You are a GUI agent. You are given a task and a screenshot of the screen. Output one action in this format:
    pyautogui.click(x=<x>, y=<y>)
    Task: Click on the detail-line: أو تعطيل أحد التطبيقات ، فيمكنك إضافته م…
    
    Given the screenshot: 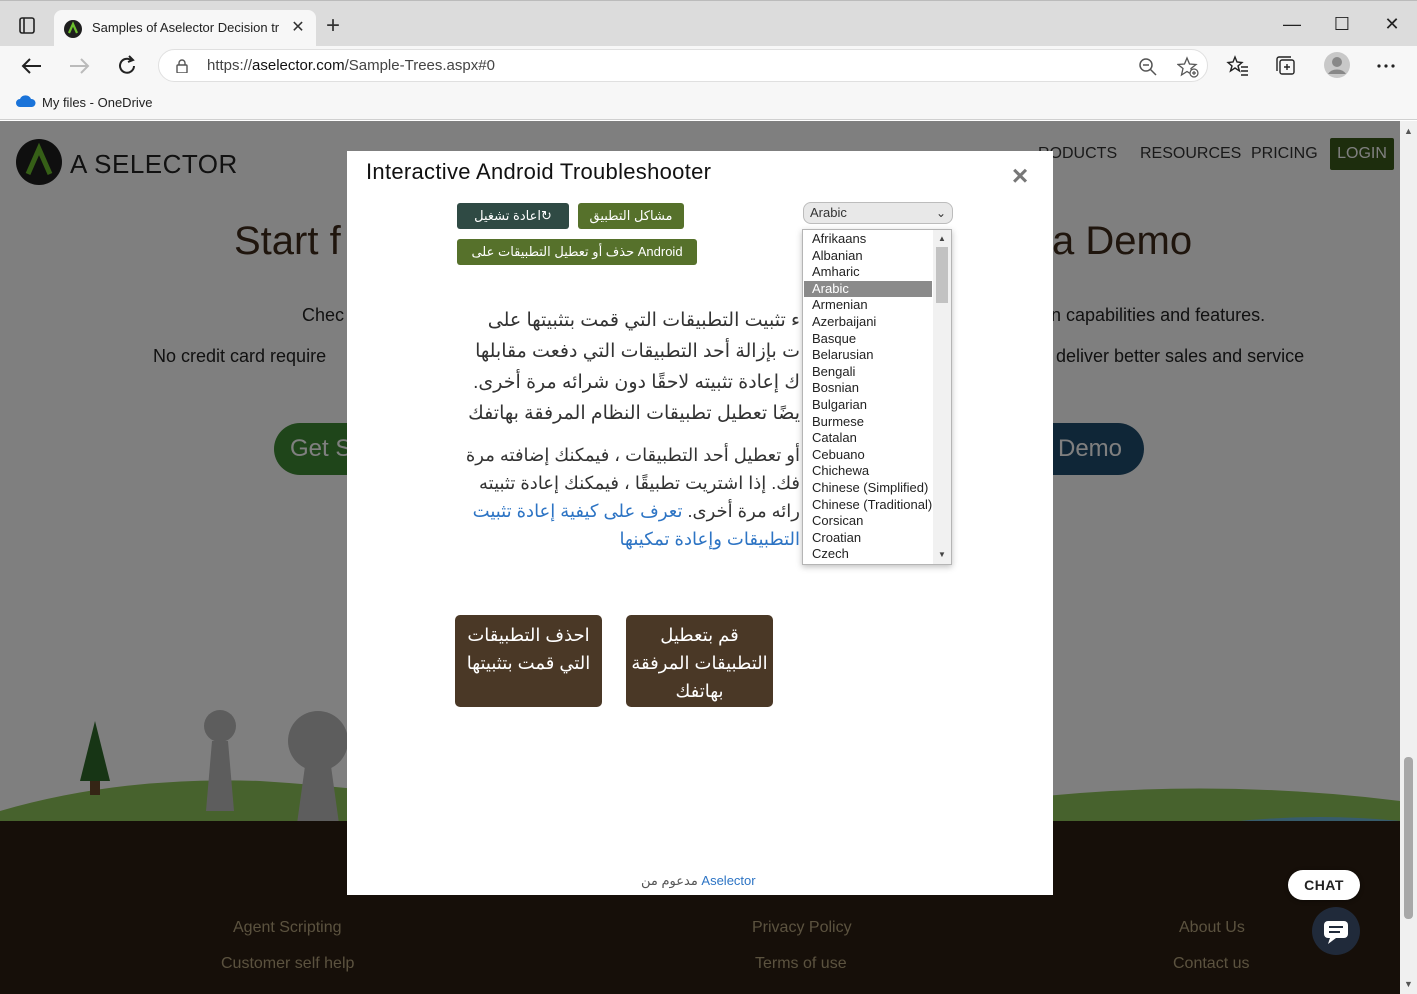 What is the action you would take?
    pyautogui.click(x=632, y=455)
    